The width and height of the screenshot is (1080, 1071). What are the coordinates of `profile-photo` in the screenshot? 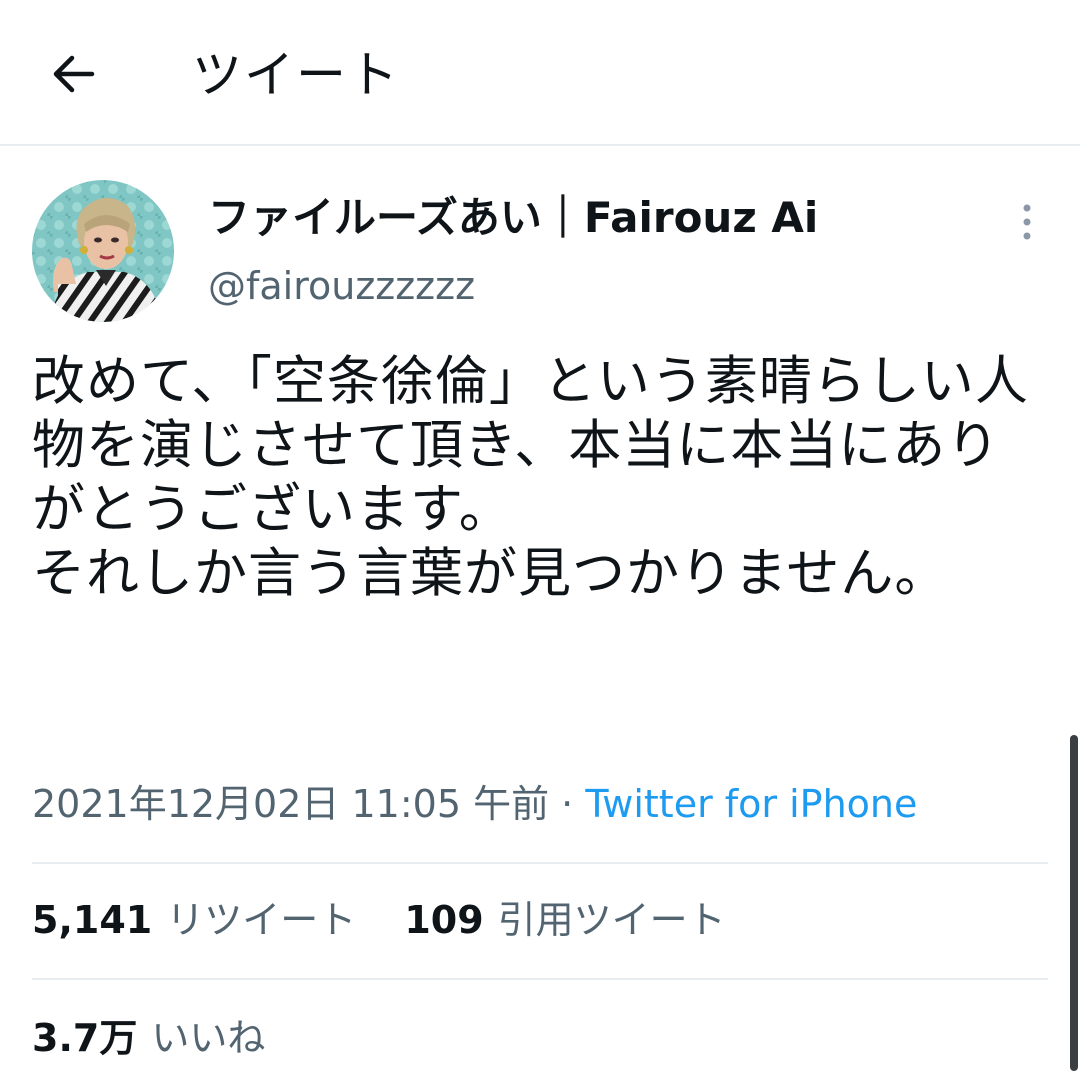 It's located at (103, 251).